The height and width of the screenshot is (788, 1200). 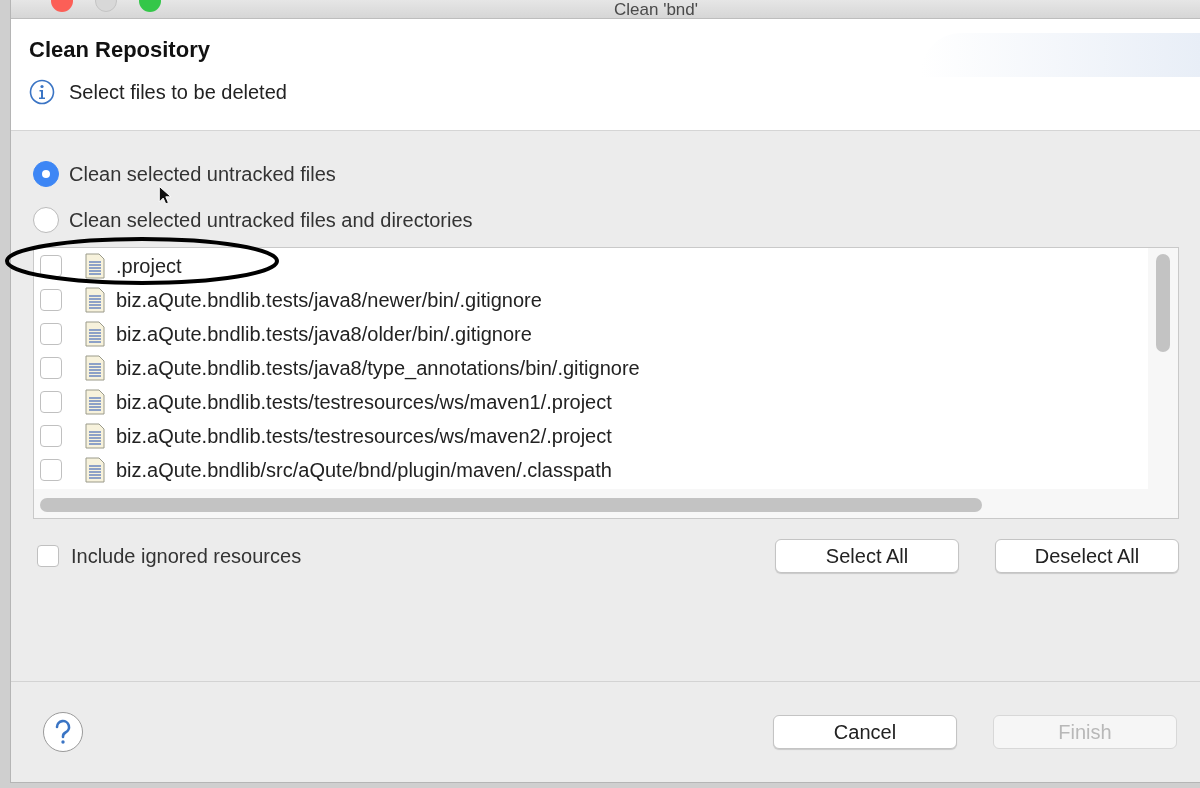 What do you see at coordinates (42, 92) in the screenshot?
I see `info-icon` at bounding box center [42, 92].